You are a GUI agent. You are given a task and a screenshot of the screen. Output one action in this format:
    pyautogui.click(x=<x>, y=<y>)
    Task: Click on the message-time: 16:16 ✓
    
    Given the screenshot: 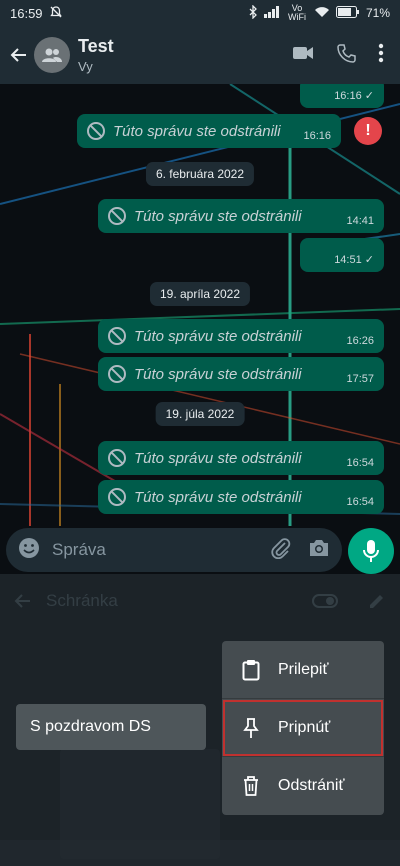 What is the action you would take?
    pyautogui.click(x=354, y=96)
    